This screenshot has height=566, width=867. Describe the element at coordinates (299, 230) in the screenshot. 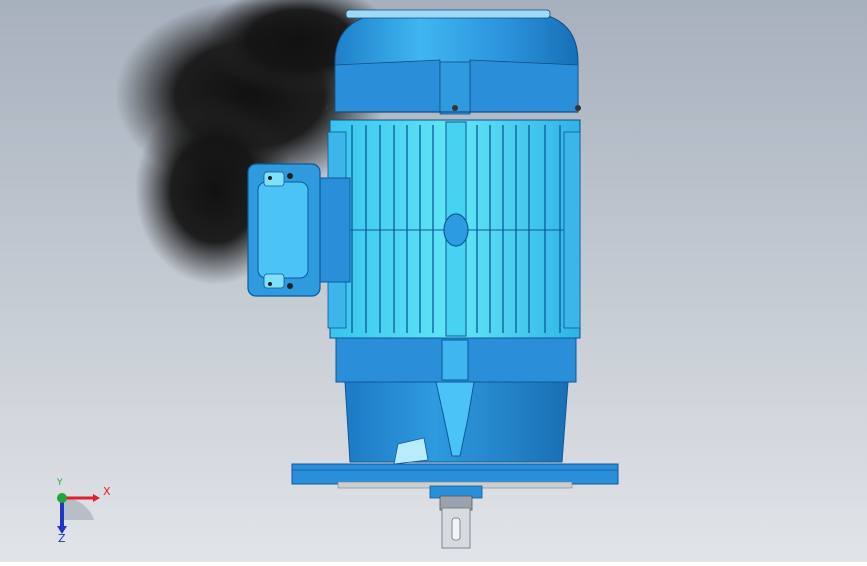

I see `terminal-box` at that location.